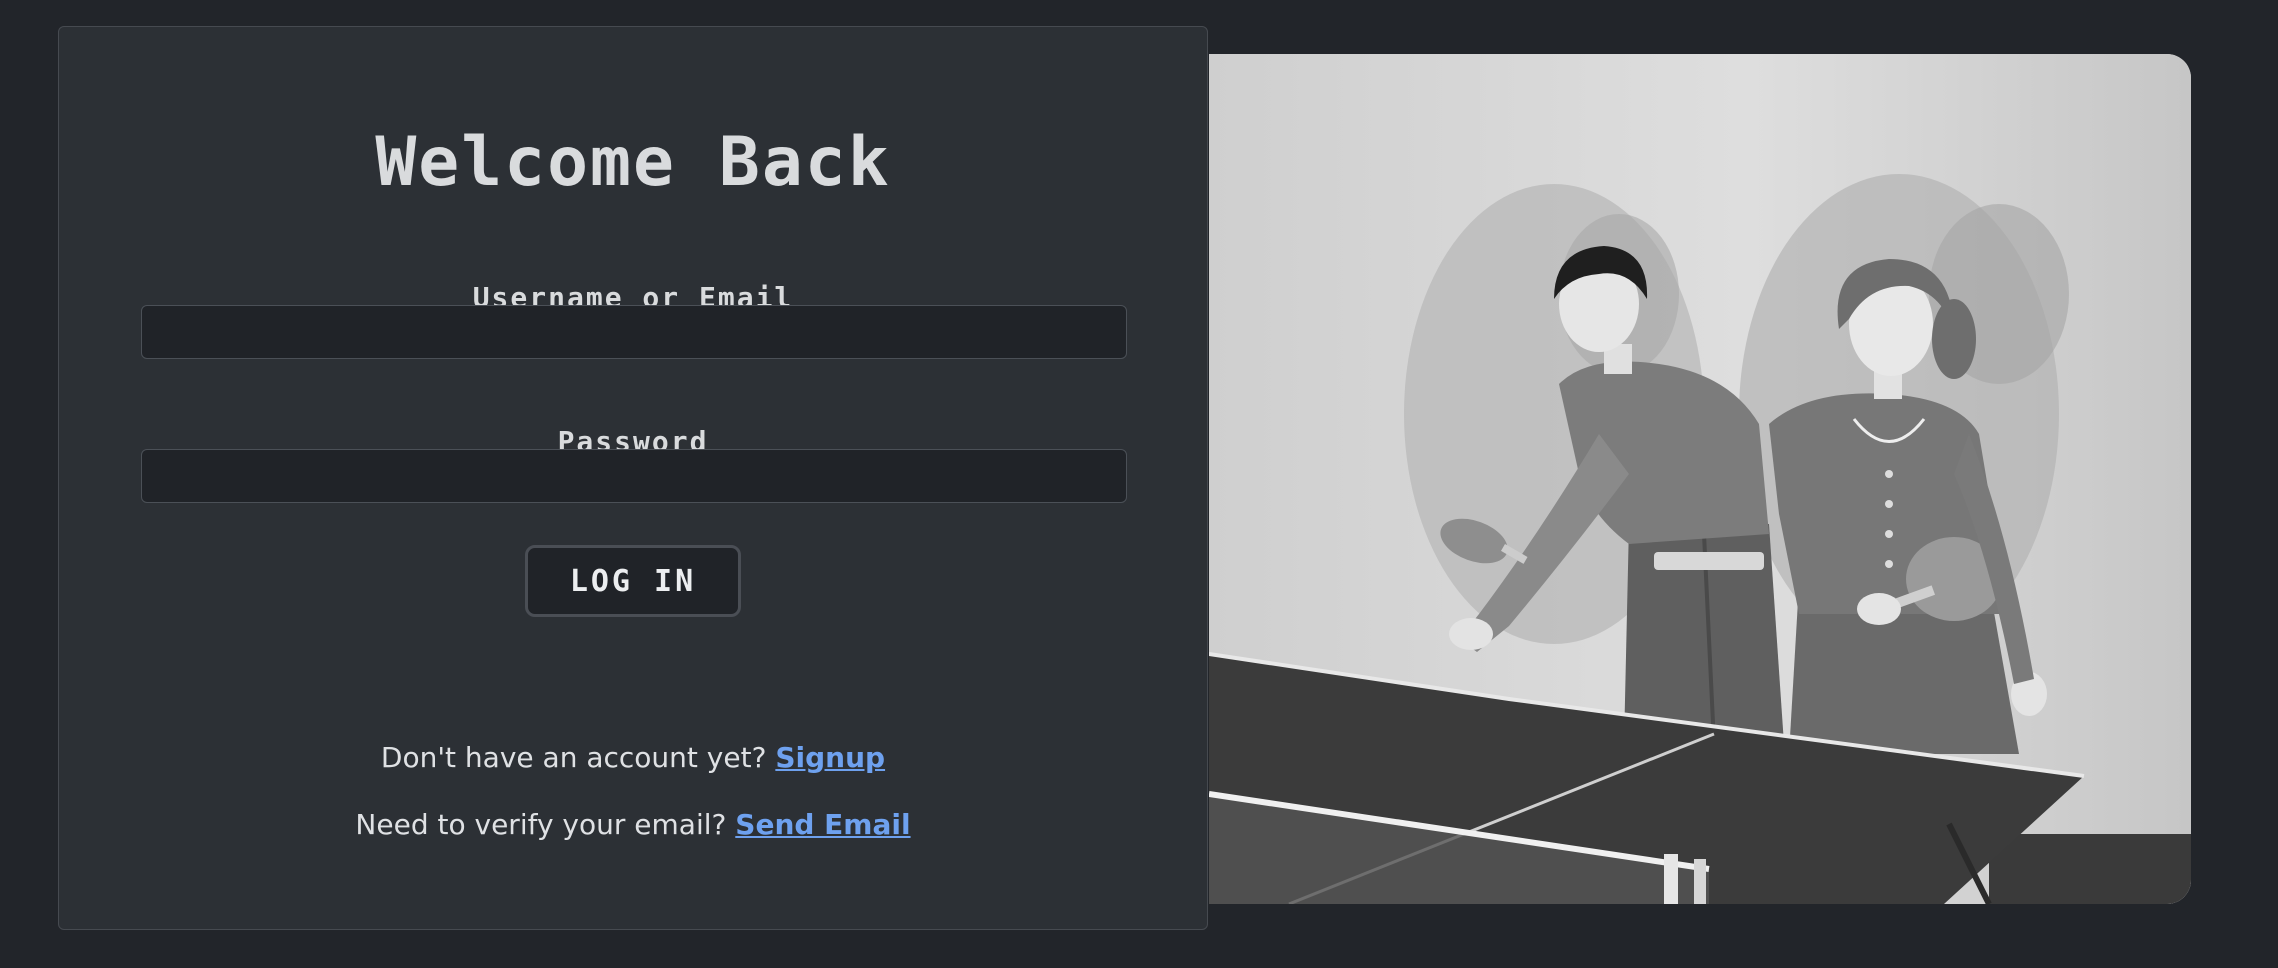 The width and height of the screenshot is (2278, 968). I want to click on signup-link: Signup, so click(830, 757).